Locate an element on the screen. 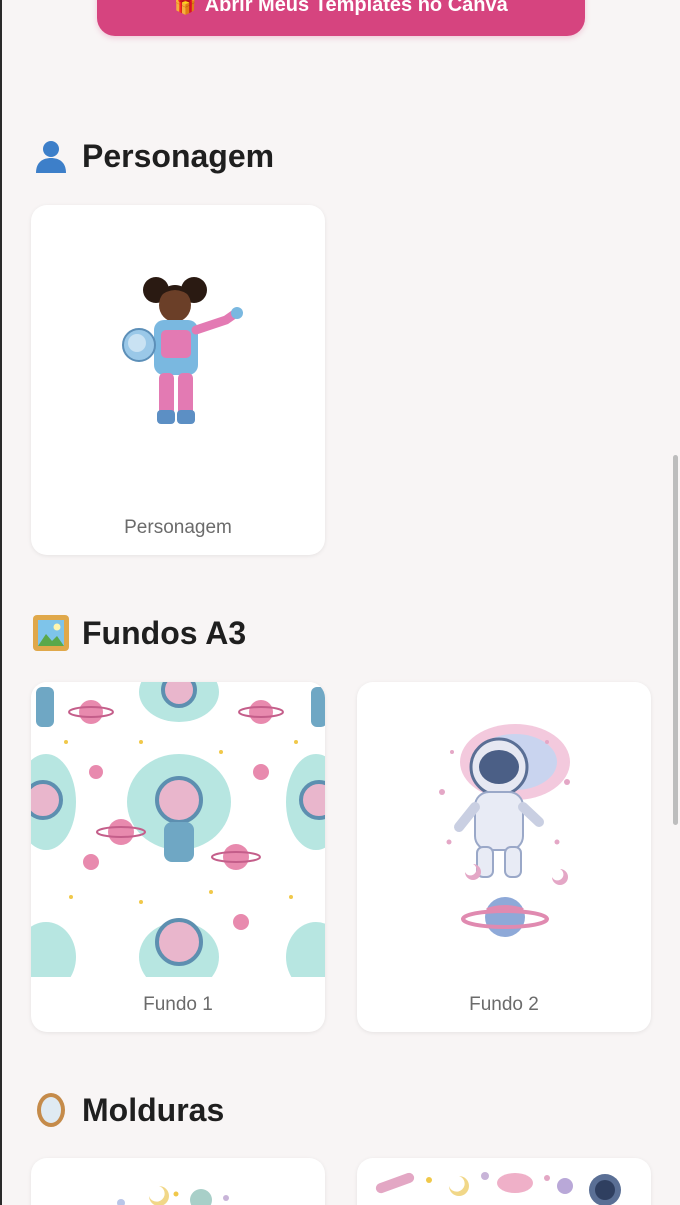 This screenshot has width=680, height=1205. scrollbar-track is located at coordinates (676, 602).